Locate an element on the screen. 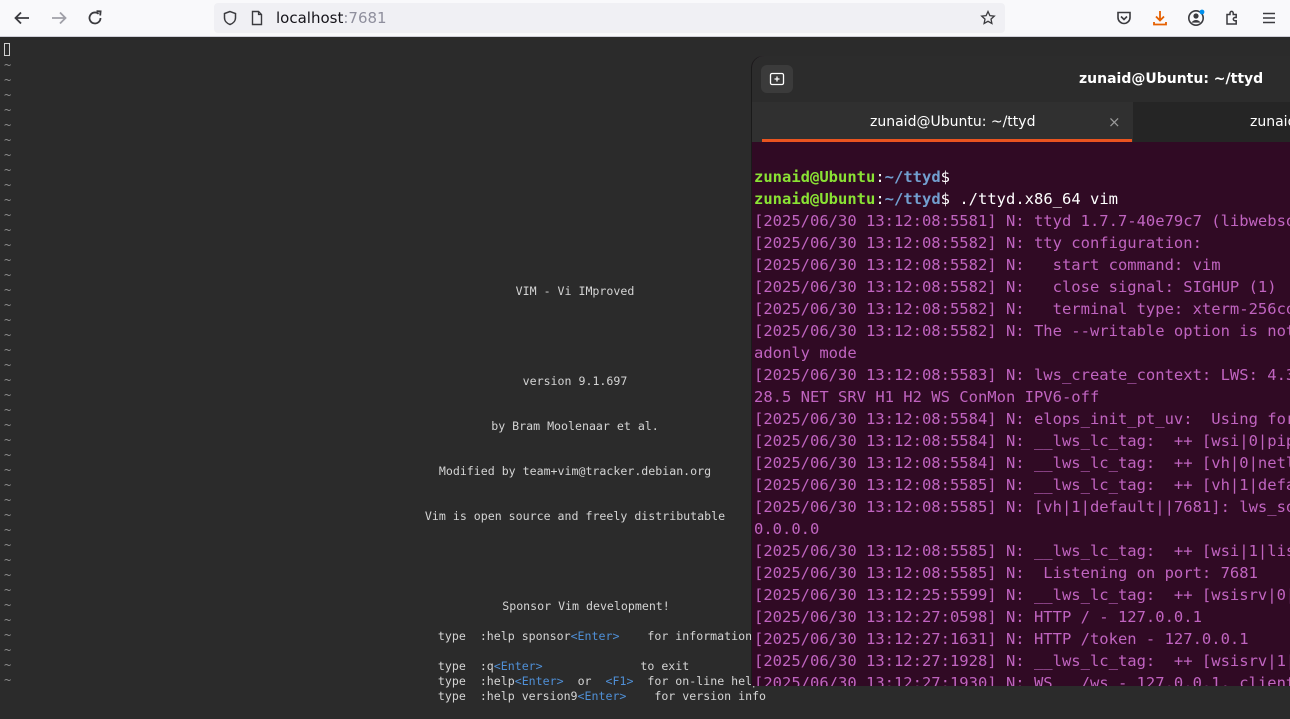 The width and height of the screenshot is (1290, 719). vim-cursor is located at coordinates (7, 49).